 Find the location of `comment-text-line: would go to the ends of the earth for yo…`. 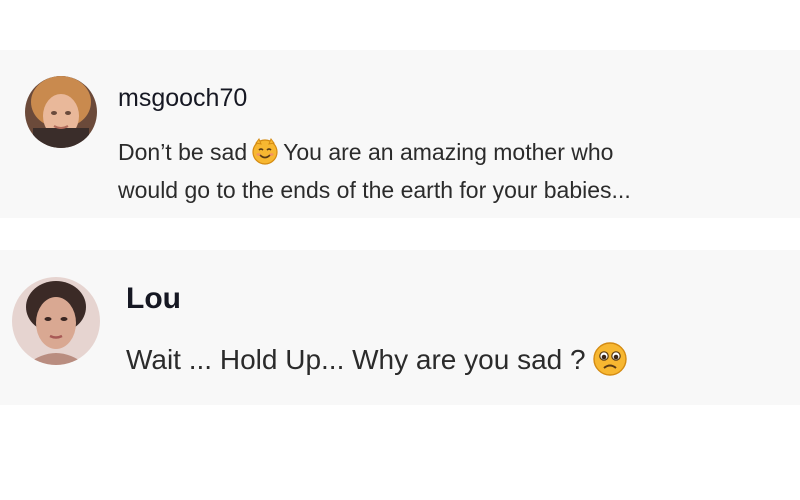

comment-text-line: would go to the ends of the earth for yo… is located at coordinates (374, 190).